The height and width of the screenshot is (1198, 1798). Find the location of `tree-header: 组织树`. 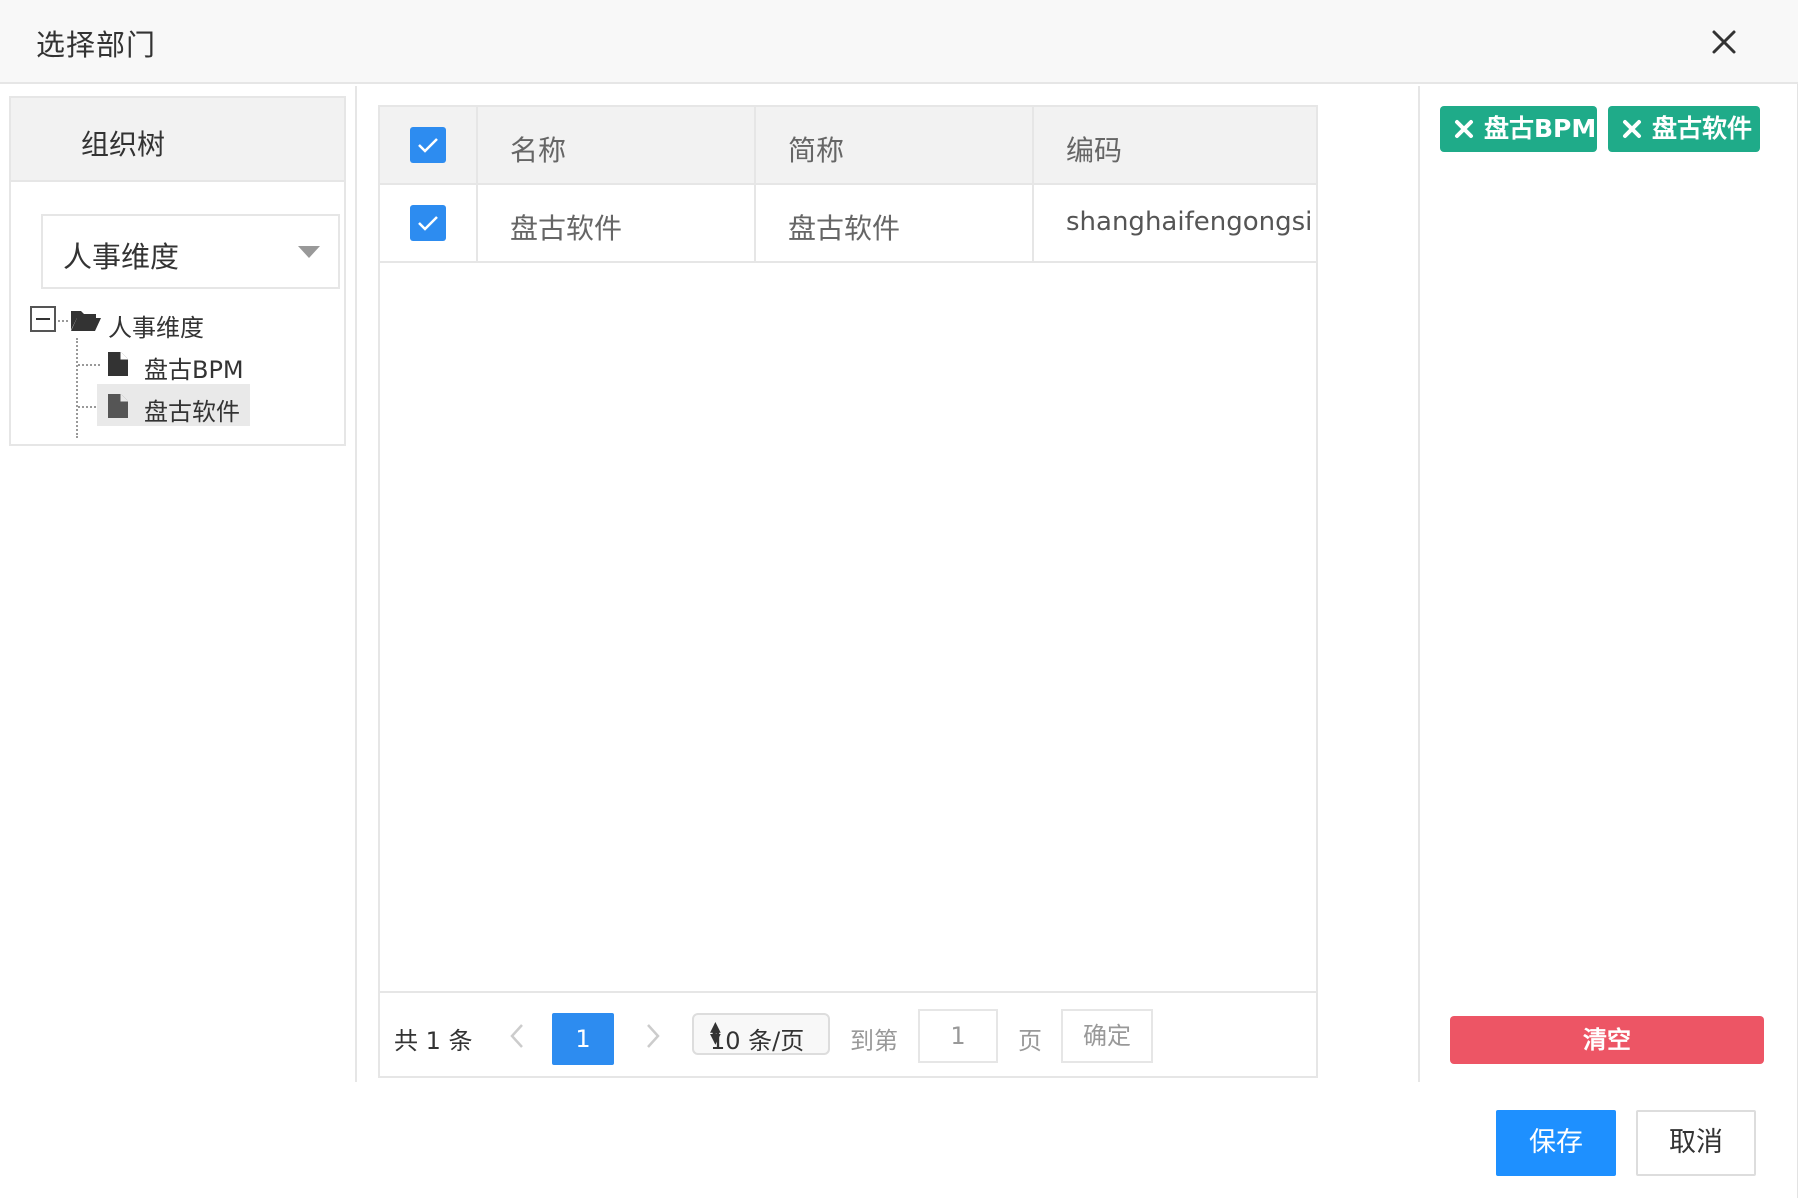

tree-header: 组织树 is located at coordinates (177, 140).